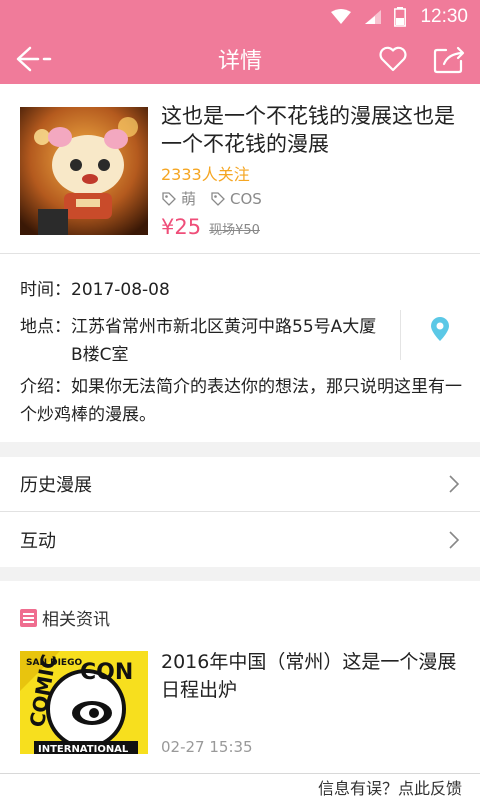  I want to click on intro-row: 介绍：如果你无法简介的表达你的想法，那只说明这里有一个炒鸡棒的漫展。, so click(242, 401).